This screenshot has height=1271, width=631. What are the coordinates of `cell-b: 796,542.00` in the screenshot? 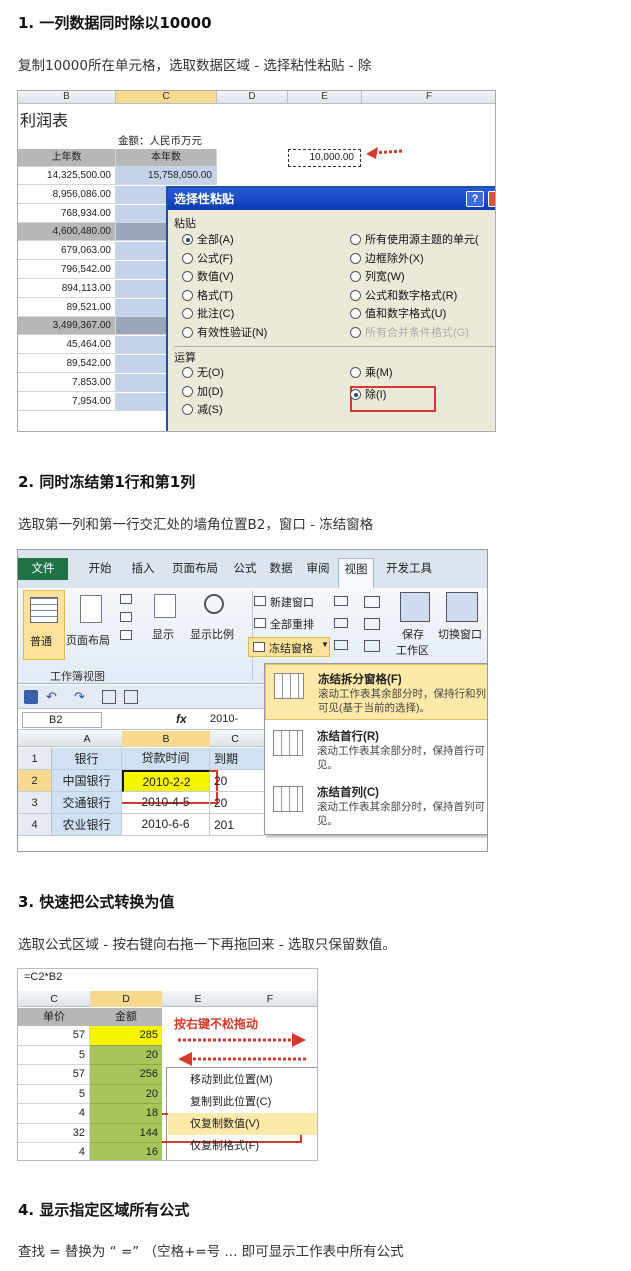 It's located at (67, 270).